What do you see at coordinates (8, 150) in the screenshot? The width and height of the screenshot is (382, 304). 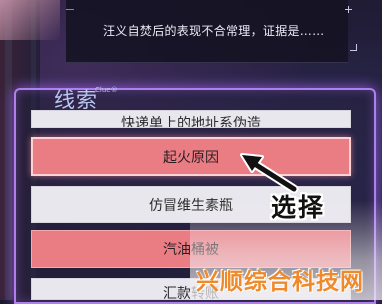 I see `scene-post` at bounding box center [8, 150].